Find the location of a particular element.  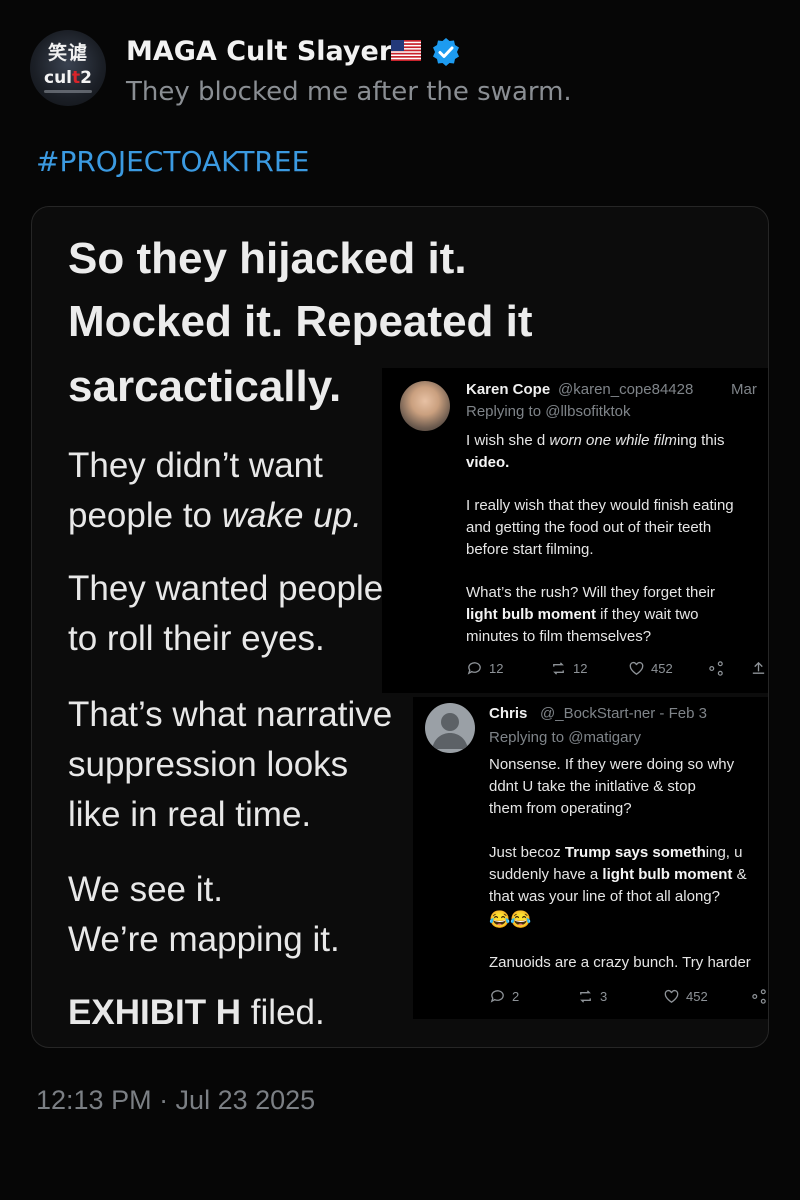

reply-author-handle: @_BockStart-ner - Feb 3 is located at coordinates (623, 713).